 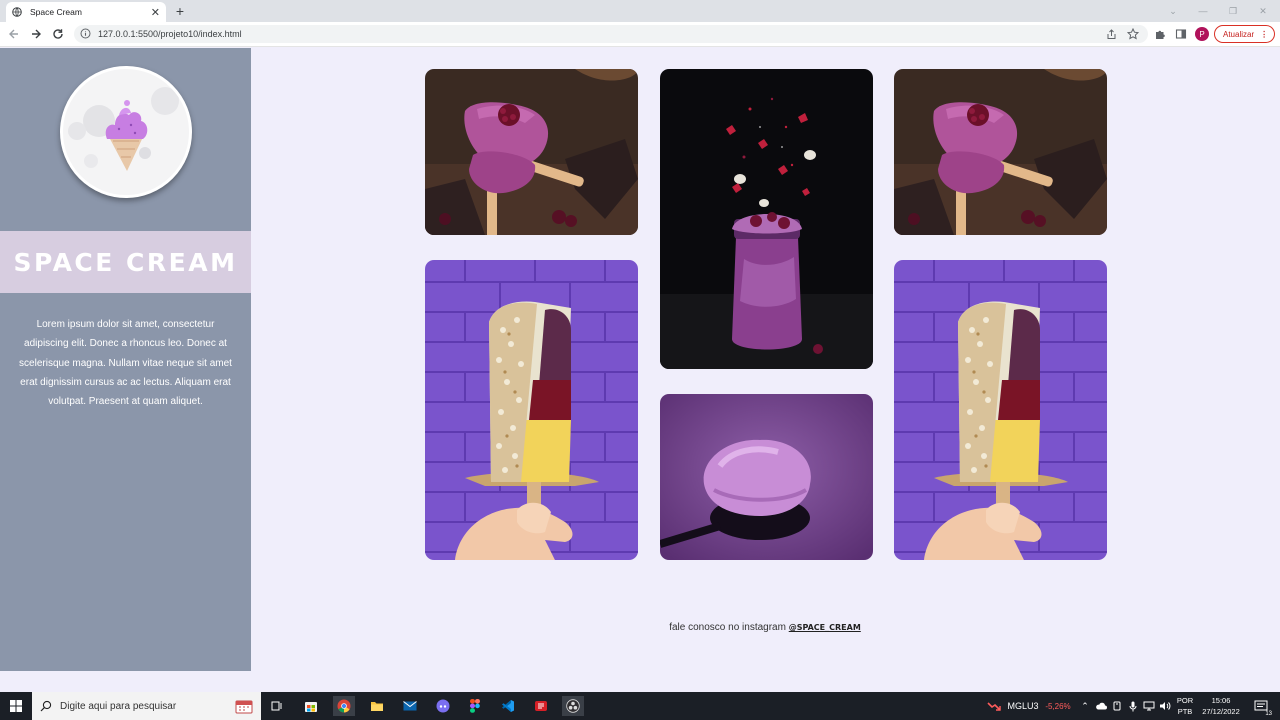 I want to click on logo, so click(x=126, y=132).